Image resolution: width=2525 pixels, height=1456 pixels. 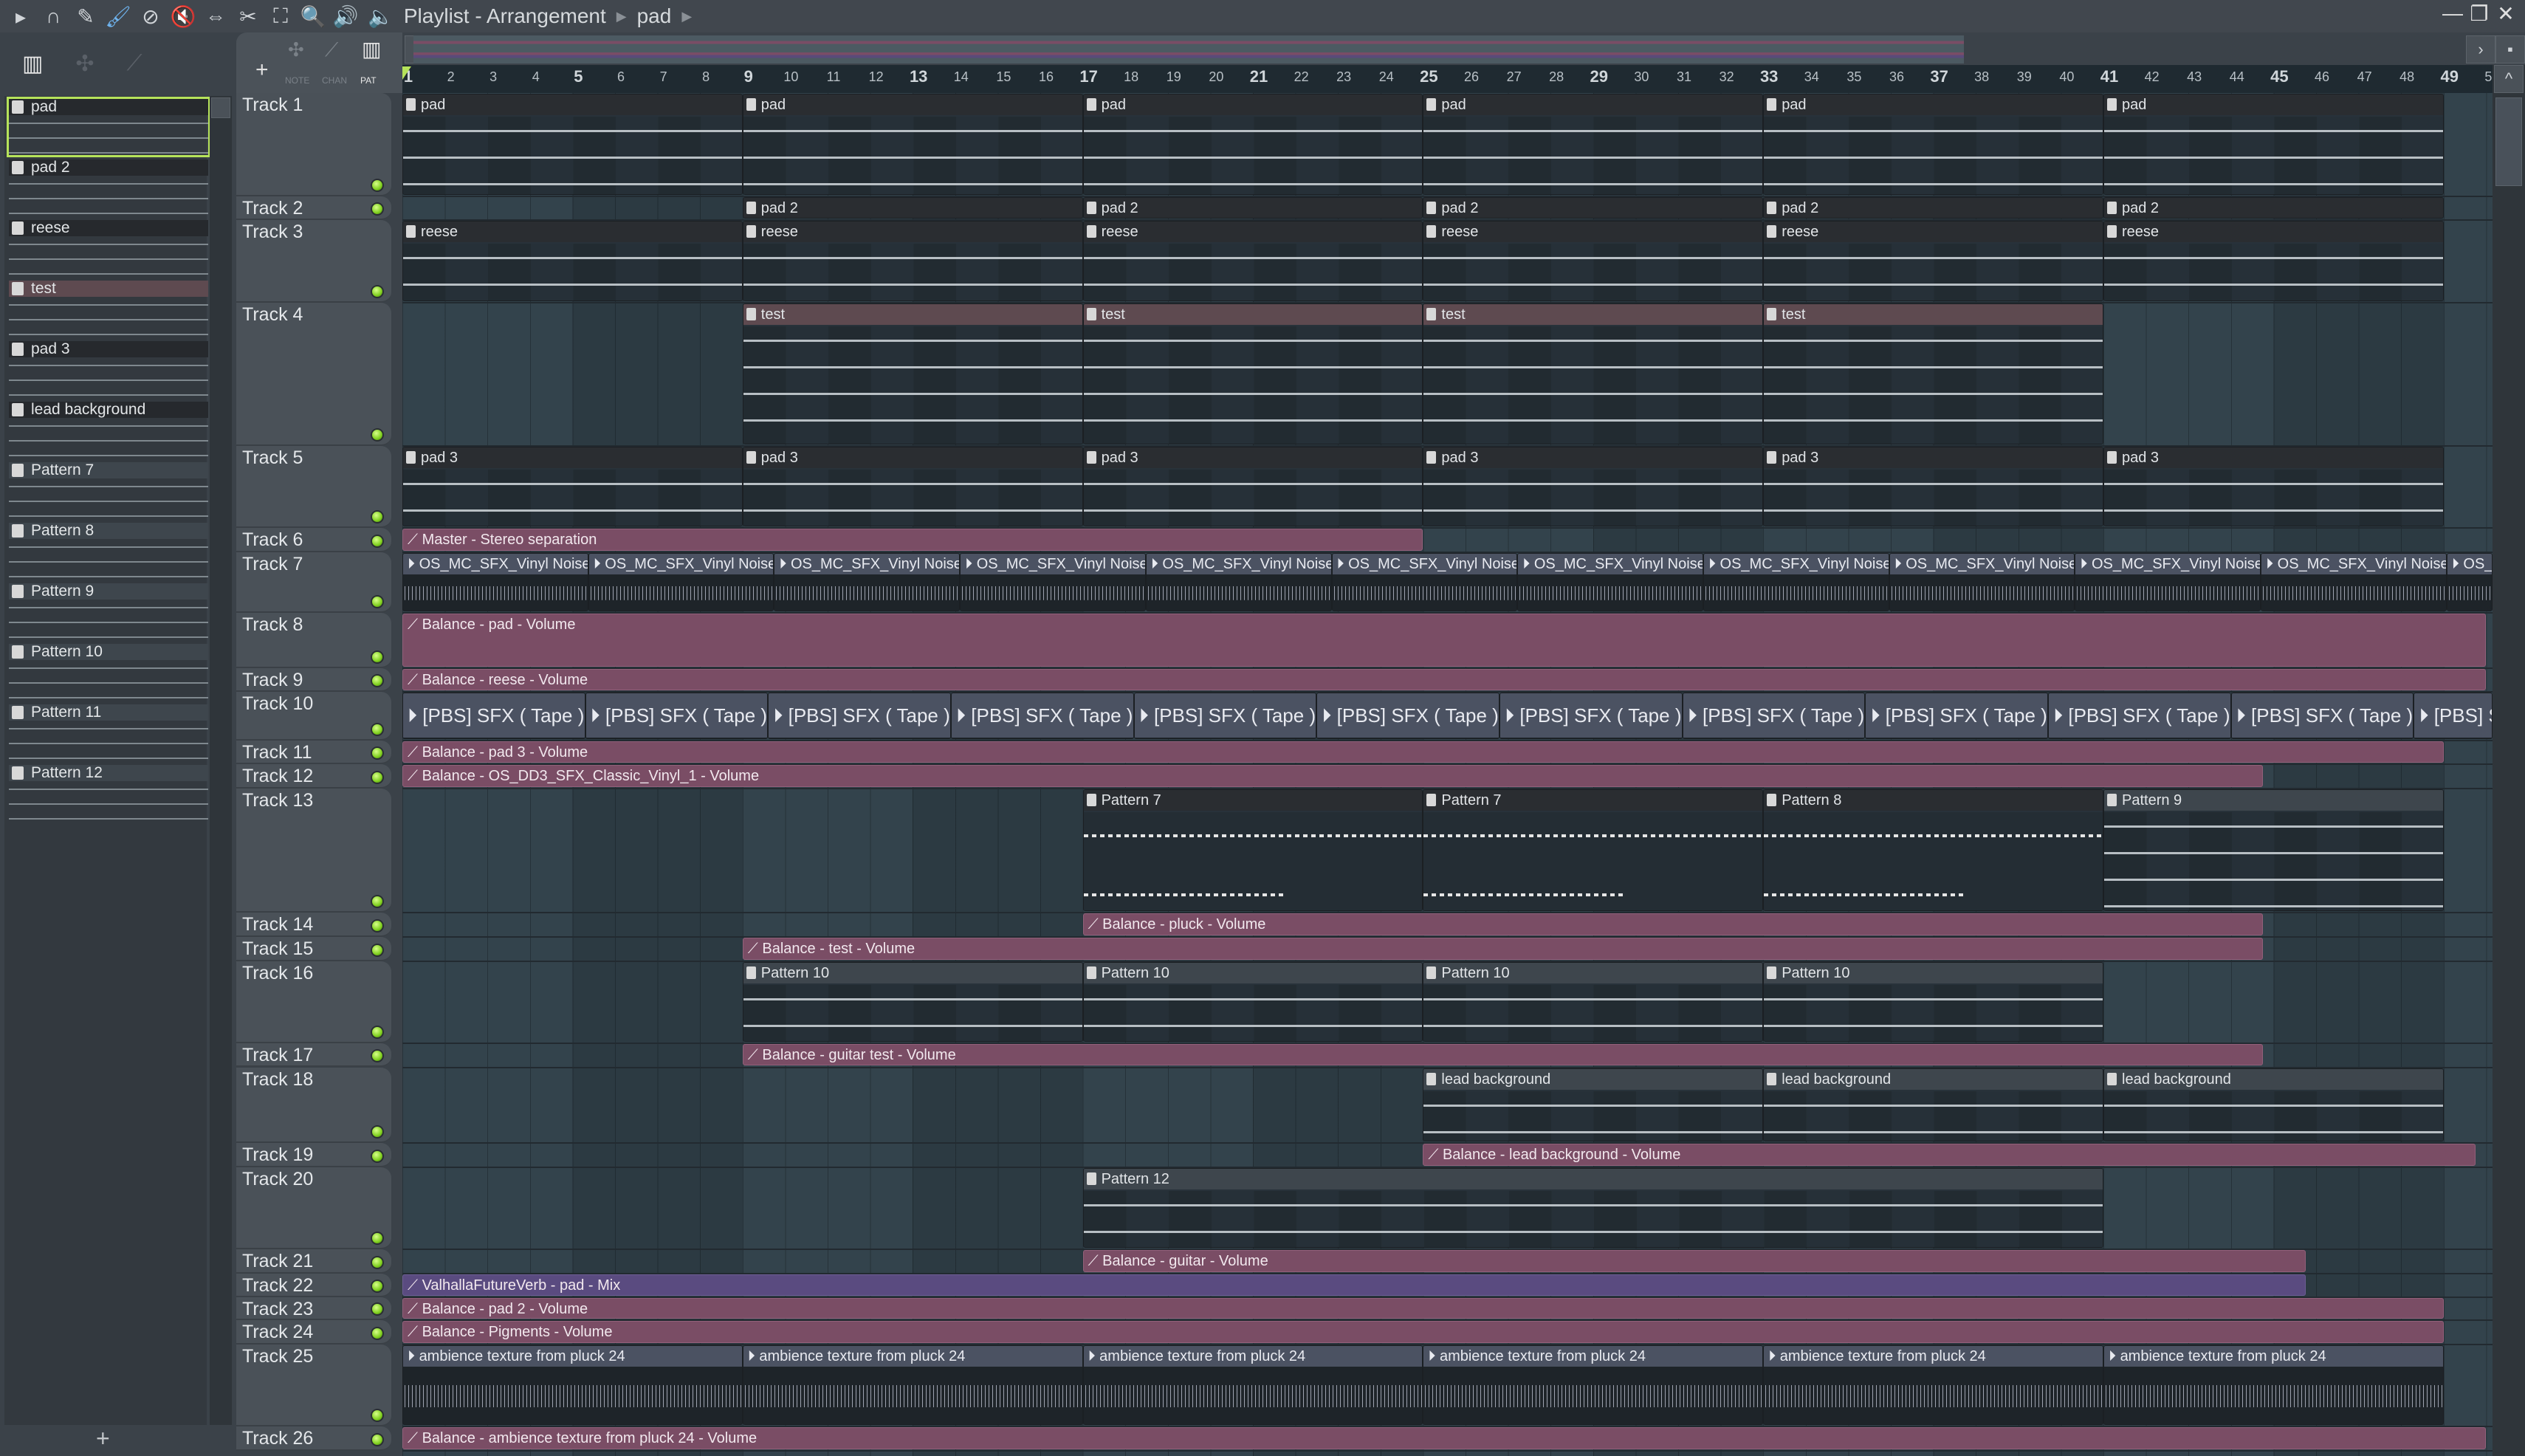 I want to click on track-header: Track 22, so click(x=314, y=1285).